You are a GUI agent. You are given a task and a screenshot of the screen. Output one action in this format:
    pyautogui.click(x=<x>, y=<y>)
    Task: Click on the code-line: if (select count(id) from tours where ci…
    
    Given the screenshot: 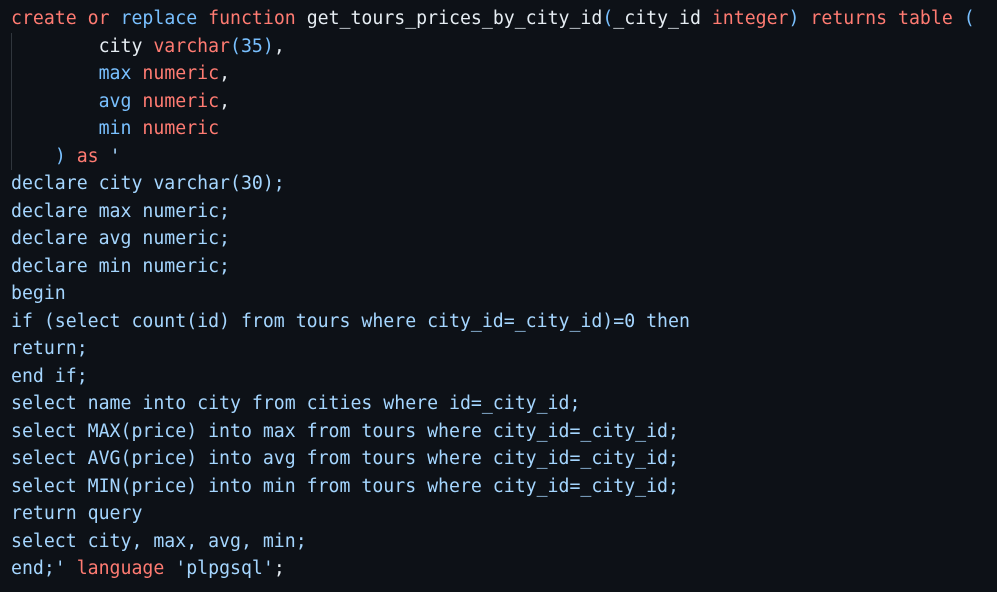 What is the action you would take?
    pyautogui.click(x=498, y=322)
    